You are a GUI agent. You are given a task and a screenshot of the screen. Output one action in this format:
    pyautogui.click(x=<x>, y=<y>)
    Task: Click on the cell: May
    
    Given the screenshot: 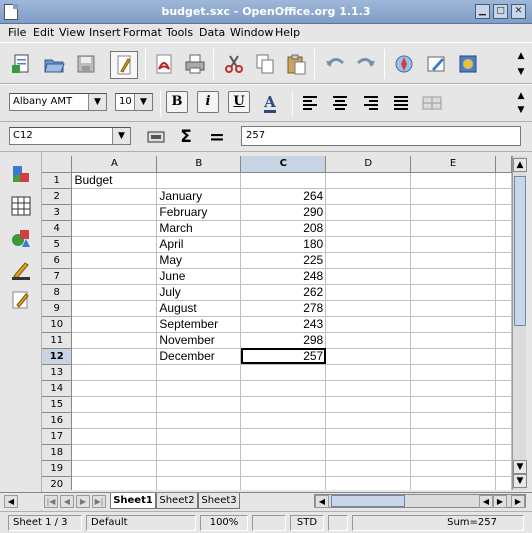 What is the action you would take?
    pyautogui.click(x=199, y=260)
    